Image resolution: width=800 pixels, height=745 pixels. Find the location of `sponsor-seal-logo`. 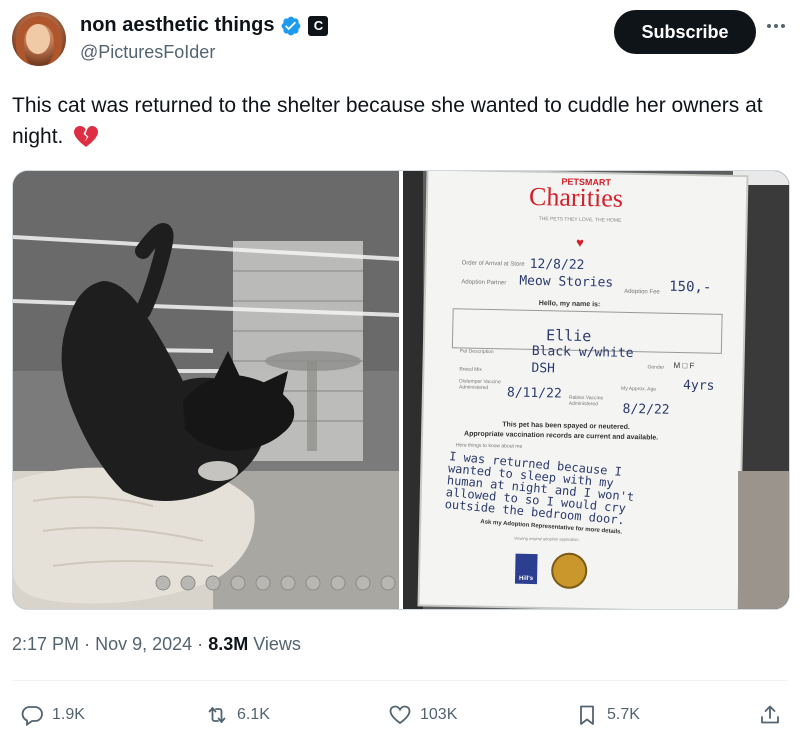

sponsor-seal-logo is located at coordinates (569, 571).